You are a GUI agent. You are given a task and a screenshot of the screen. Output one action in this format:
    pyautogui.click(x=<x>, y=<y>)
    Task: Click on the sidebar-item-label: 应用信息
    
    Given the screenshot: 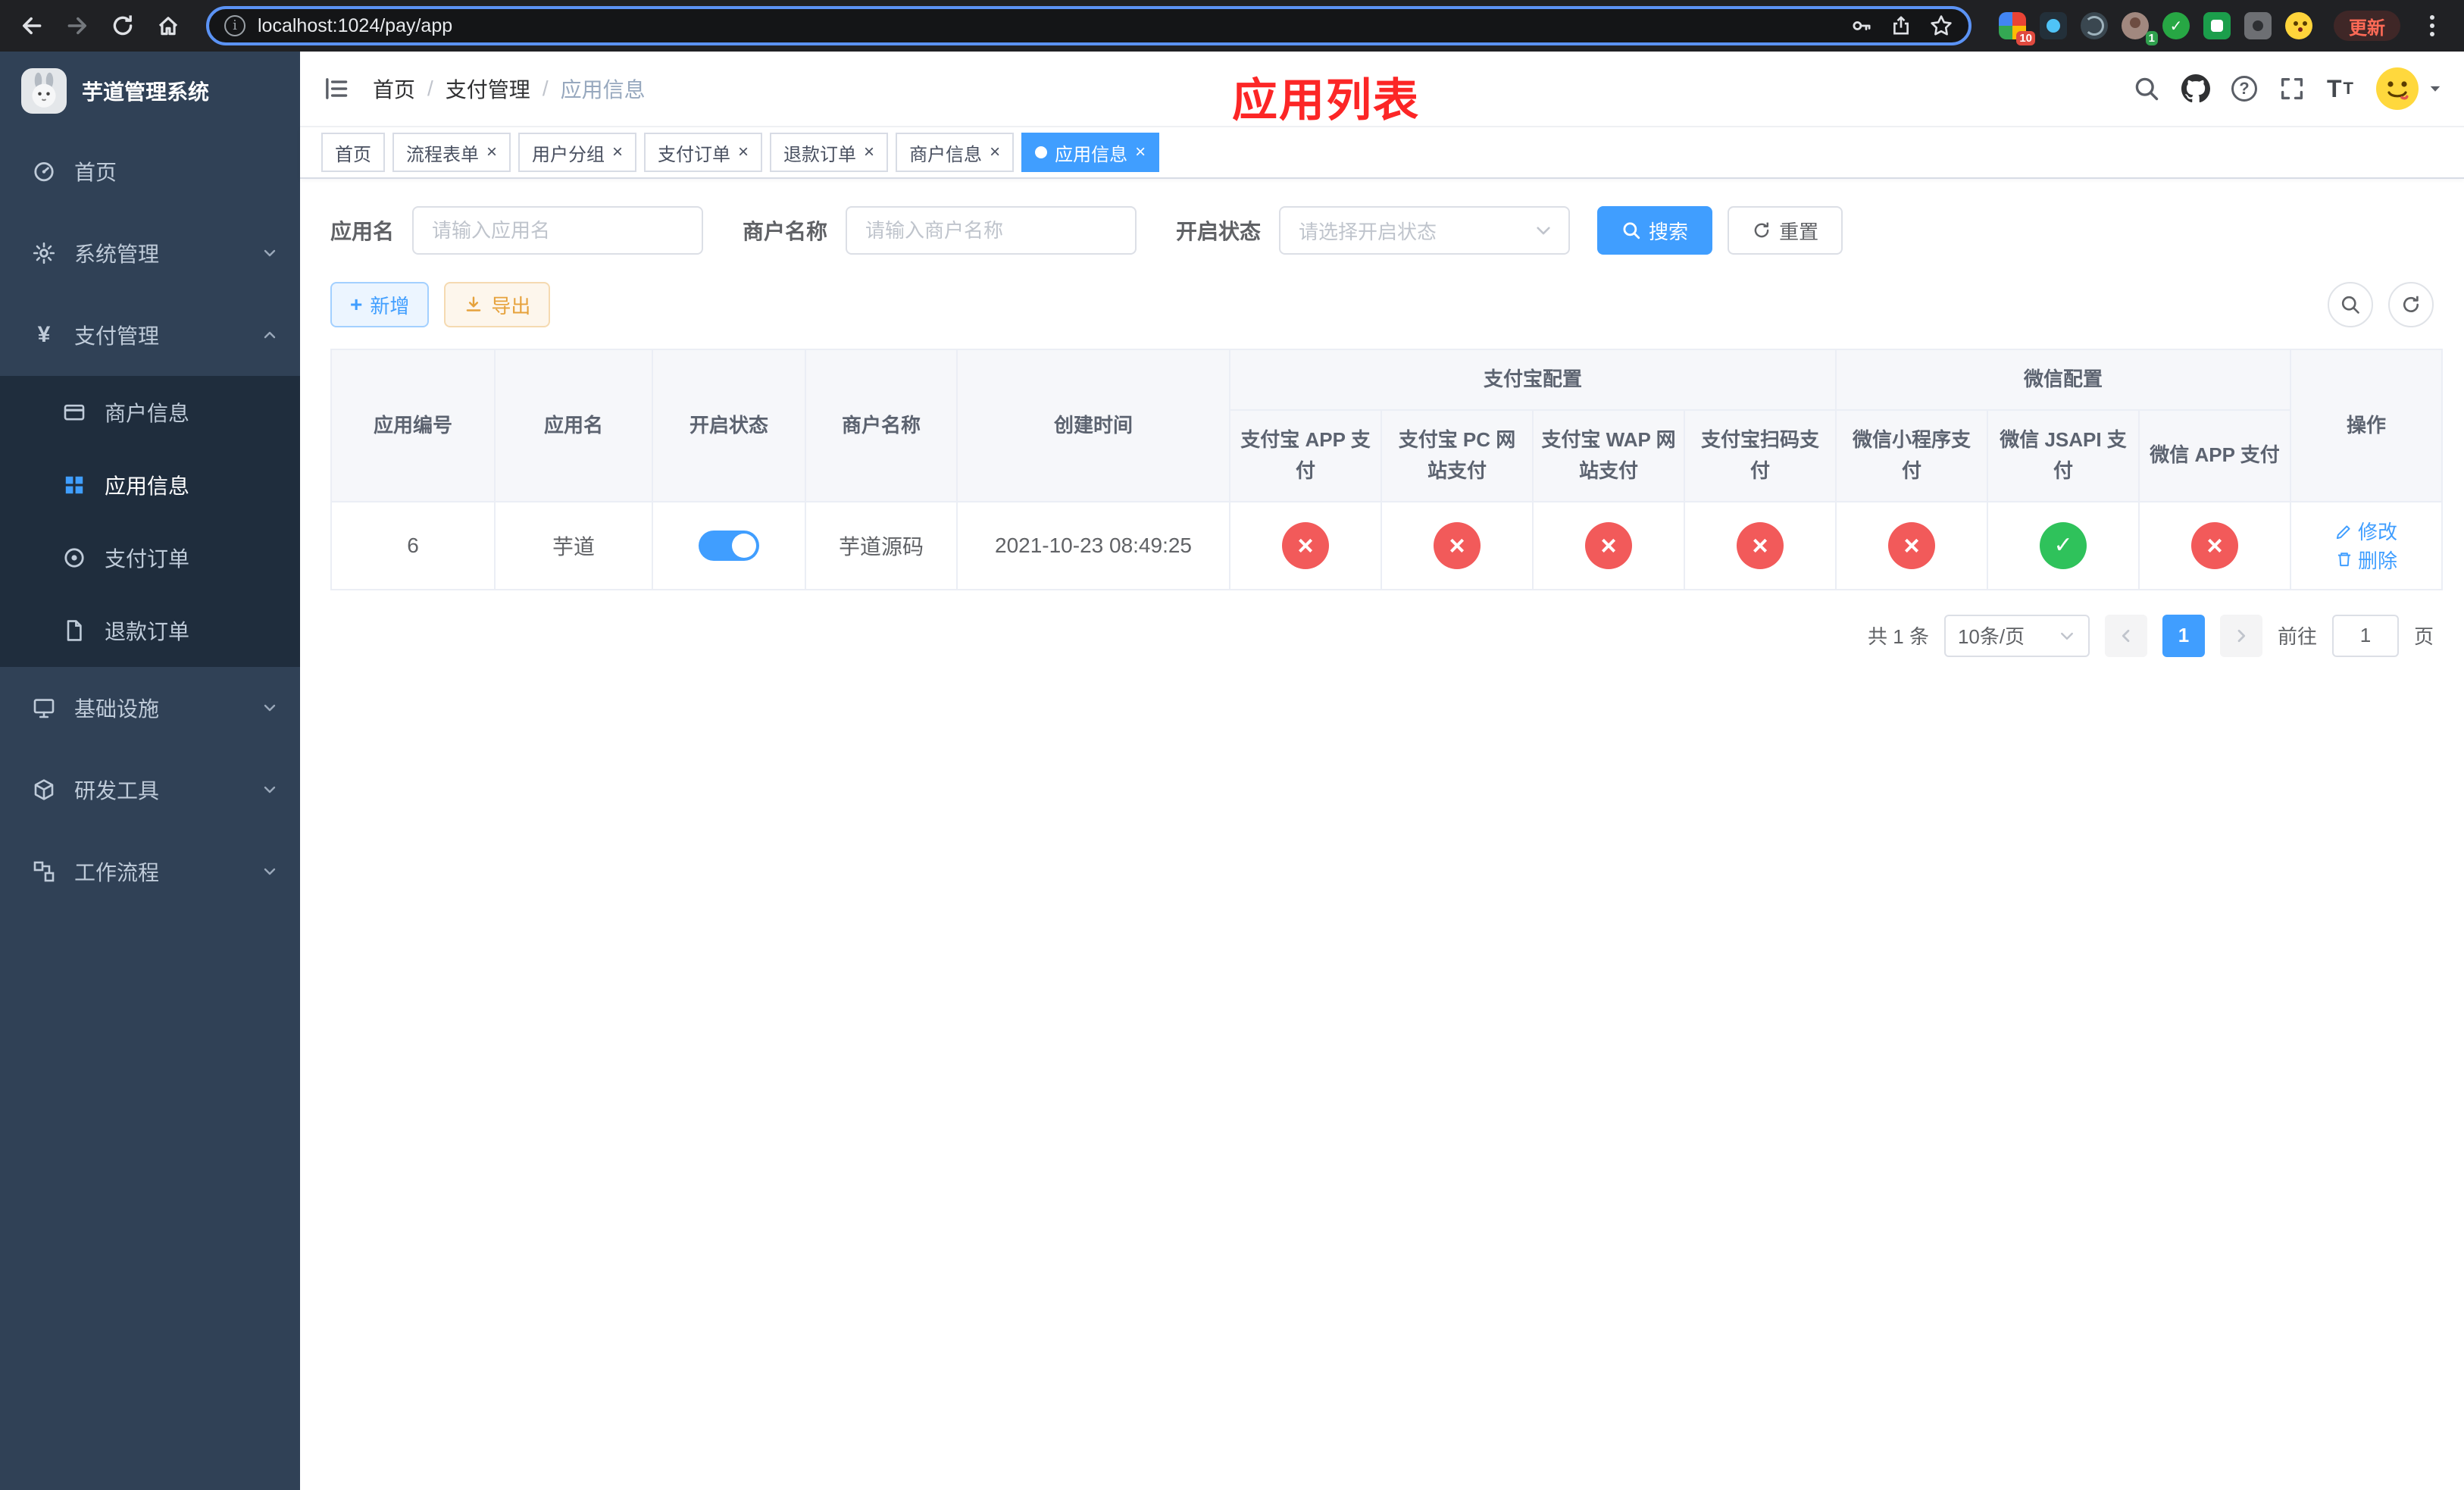 What is the action you would take?
    pyautogui.click(x=147, y=486)
    